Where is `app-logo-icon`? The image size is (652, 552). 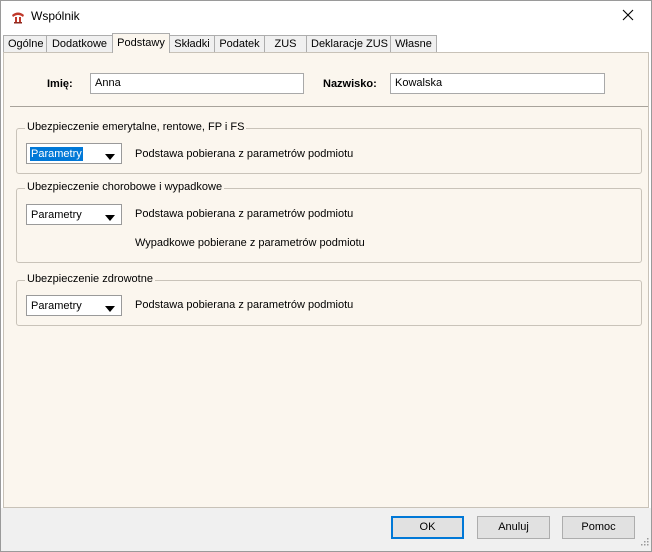
app-logo-icon is located at coordinates (18, 17).